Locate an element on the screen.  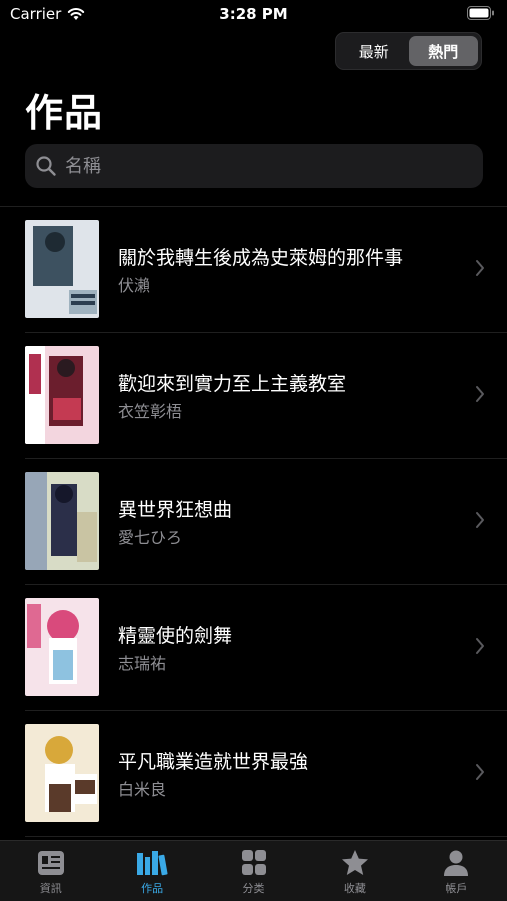
book-title: 平凡職業造就世界最強 is located at coordinates (213, 762).